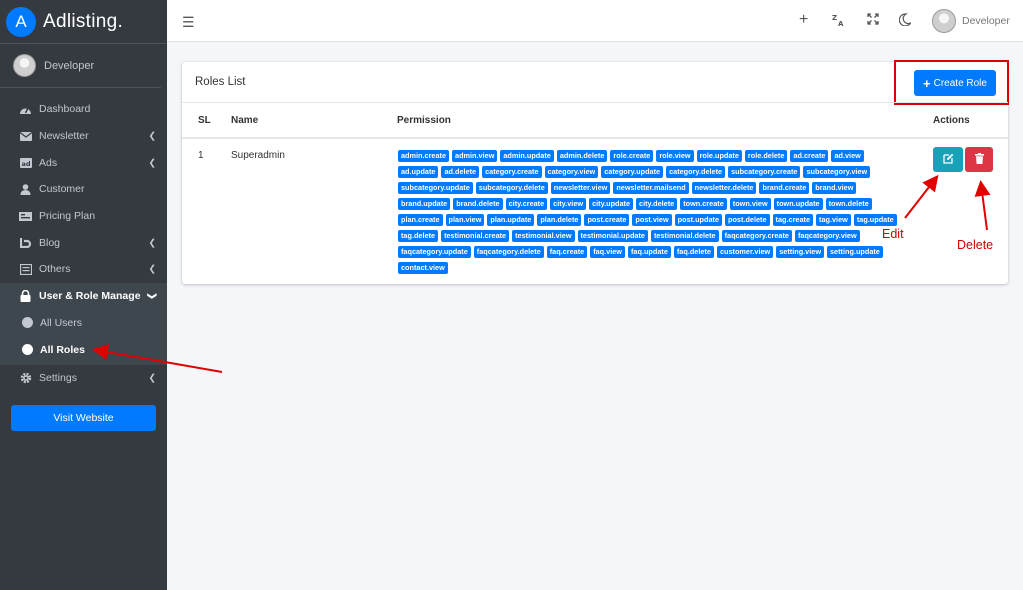  I want to click on chevron-left-icon: ❮, so click(152, 162).